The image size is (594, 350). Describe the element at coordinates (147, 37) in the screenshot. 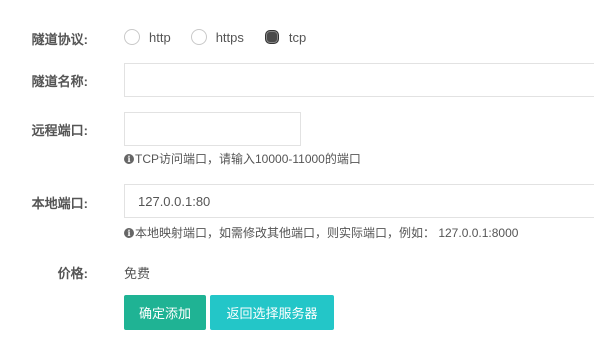

I see `protocol-option-http: http` at that location.